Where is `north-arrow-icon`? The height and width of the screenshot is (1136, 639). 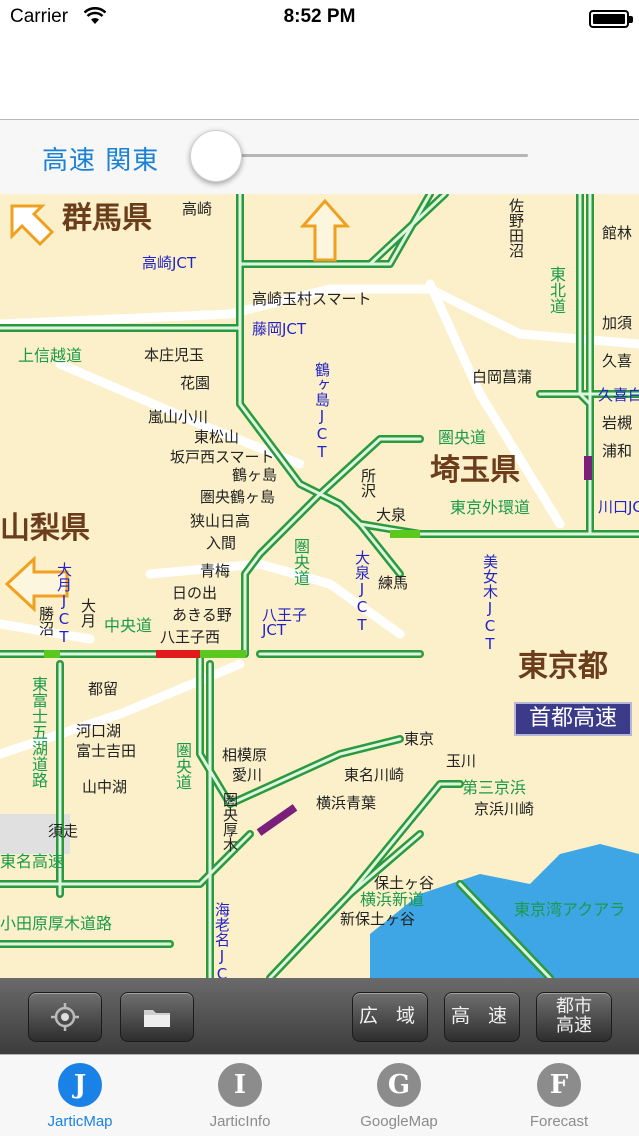 north-arrow-icon is located at coordinates (325, 231).